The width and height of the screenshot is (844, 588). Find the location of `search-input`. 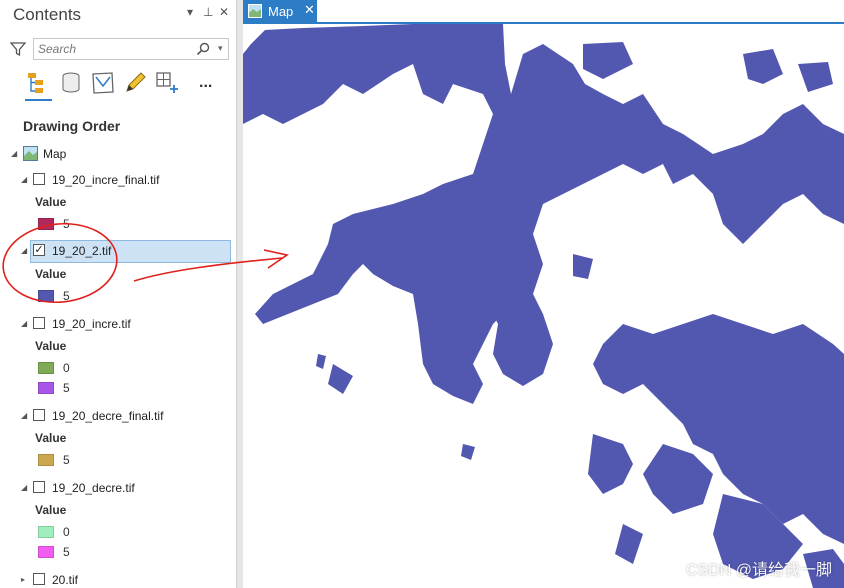

search-input is located at coordinates (113, 49).